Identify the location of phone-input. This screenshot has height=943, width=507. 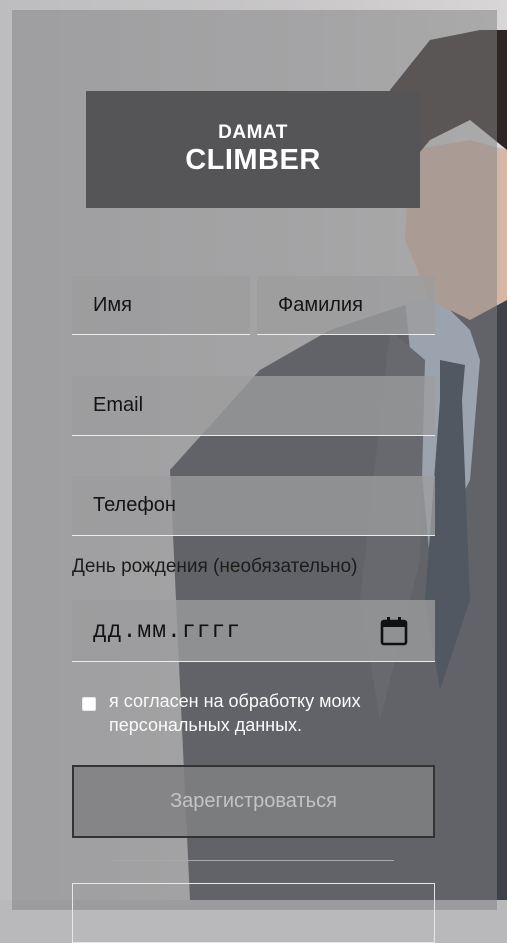
(253, 506).